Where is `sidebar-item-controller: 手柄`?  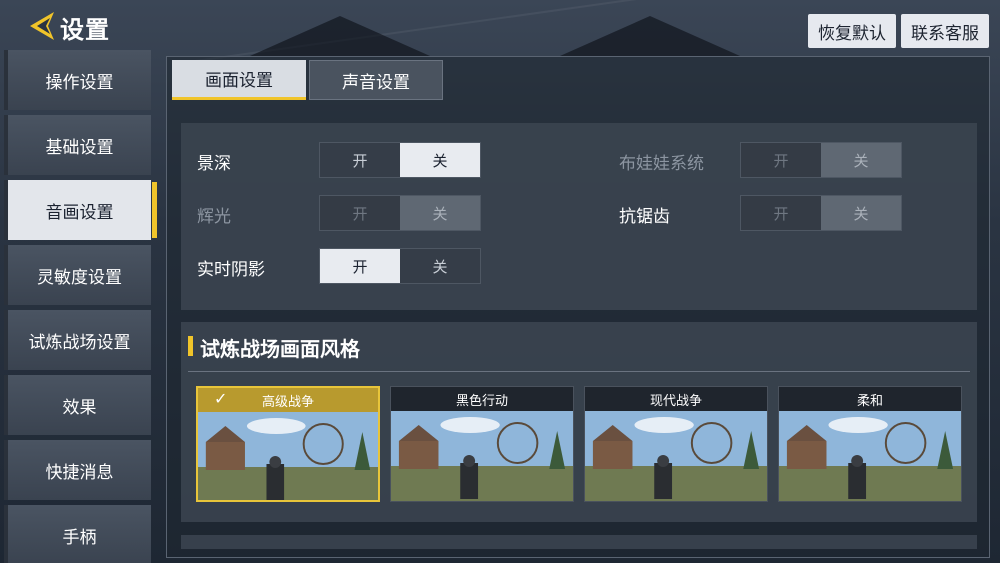
sidebar-item-controller: 手柄 is located at coordinates (77, 534).